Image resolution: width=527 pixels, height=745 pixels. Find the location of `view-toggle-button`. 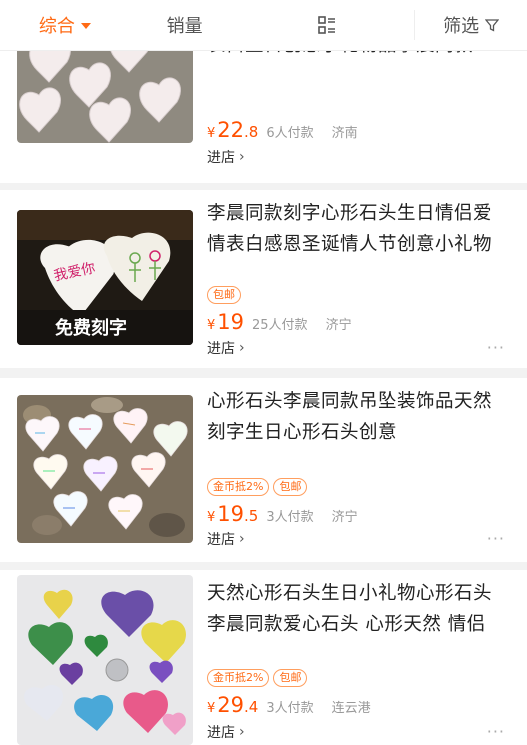

view-toggle-button is located at coordinates (327, 25).